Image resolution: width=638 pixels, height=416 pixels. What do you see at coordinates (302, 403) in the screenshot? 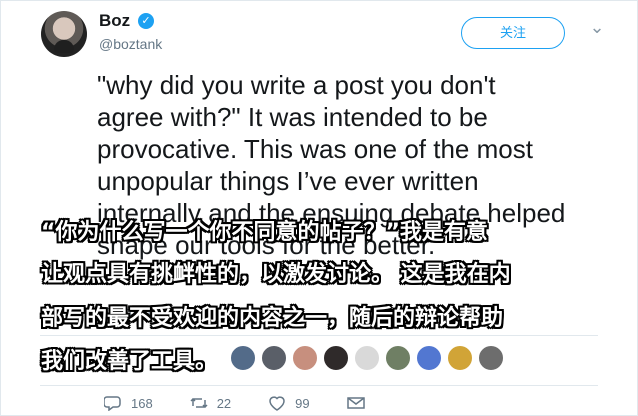
I see `like-count: 99` at bounding box center [302, 403].